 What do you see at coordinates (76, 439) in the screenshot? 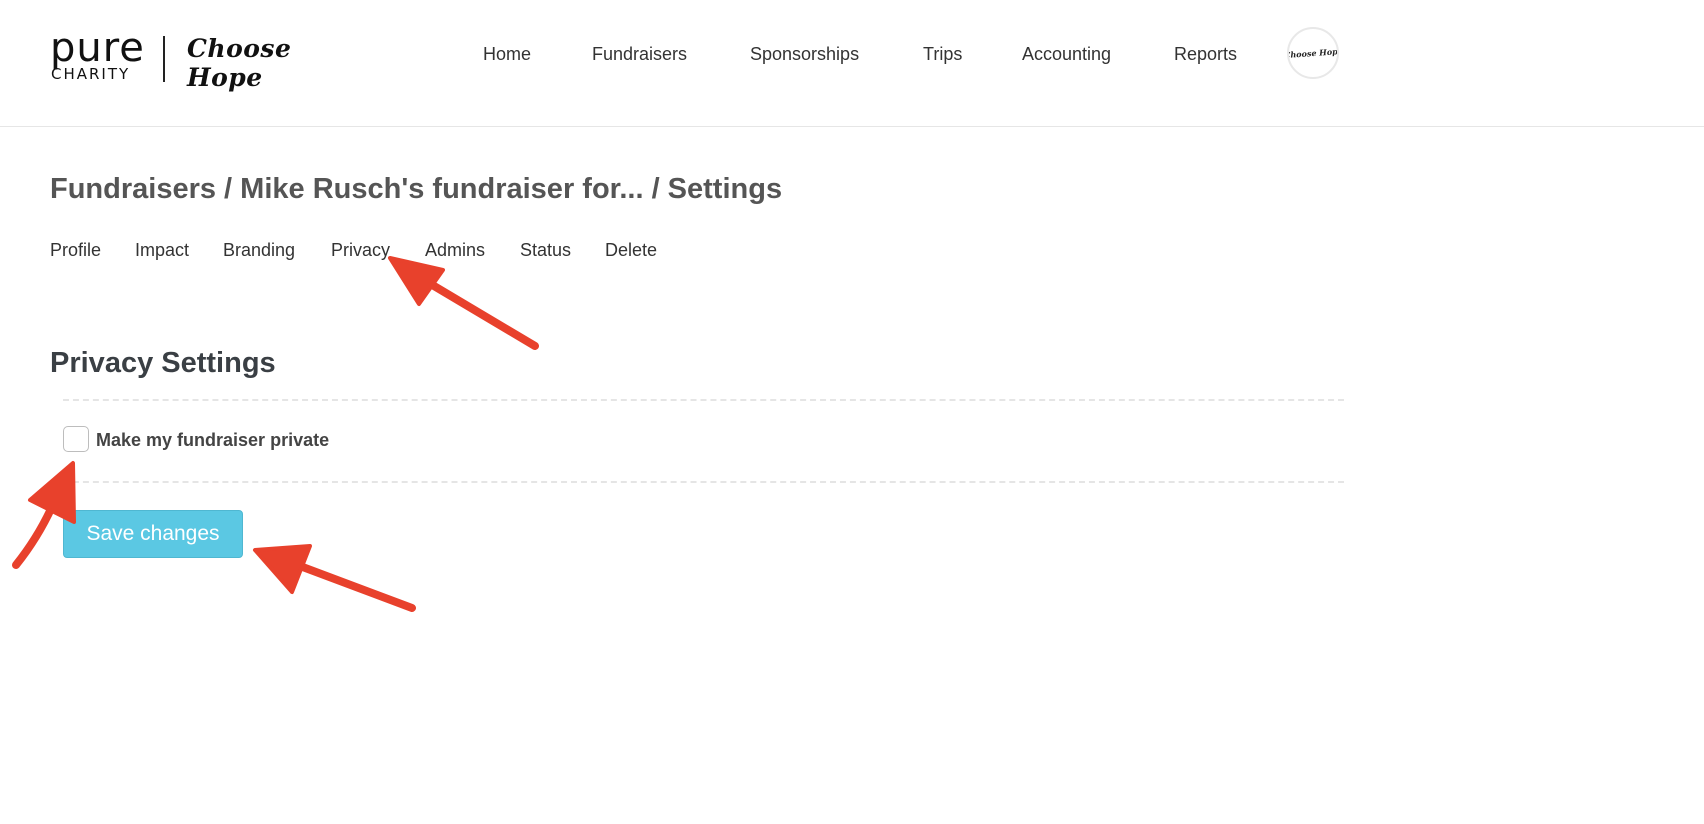
I see `private-fundraiser-checkbox` at bounding box center [76, 439].